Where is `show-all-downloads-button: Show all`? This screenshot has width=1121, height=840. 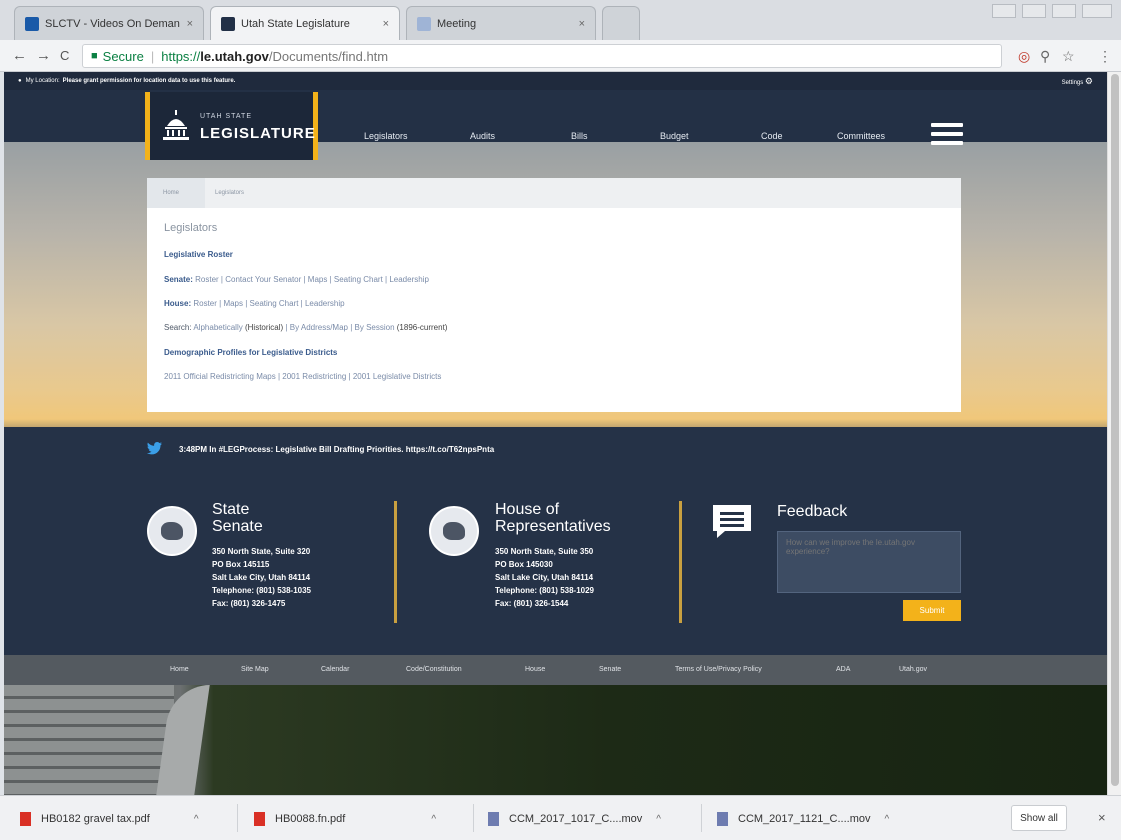
show-all-downloads-button: Show all is located at coordinates (1039, 818).